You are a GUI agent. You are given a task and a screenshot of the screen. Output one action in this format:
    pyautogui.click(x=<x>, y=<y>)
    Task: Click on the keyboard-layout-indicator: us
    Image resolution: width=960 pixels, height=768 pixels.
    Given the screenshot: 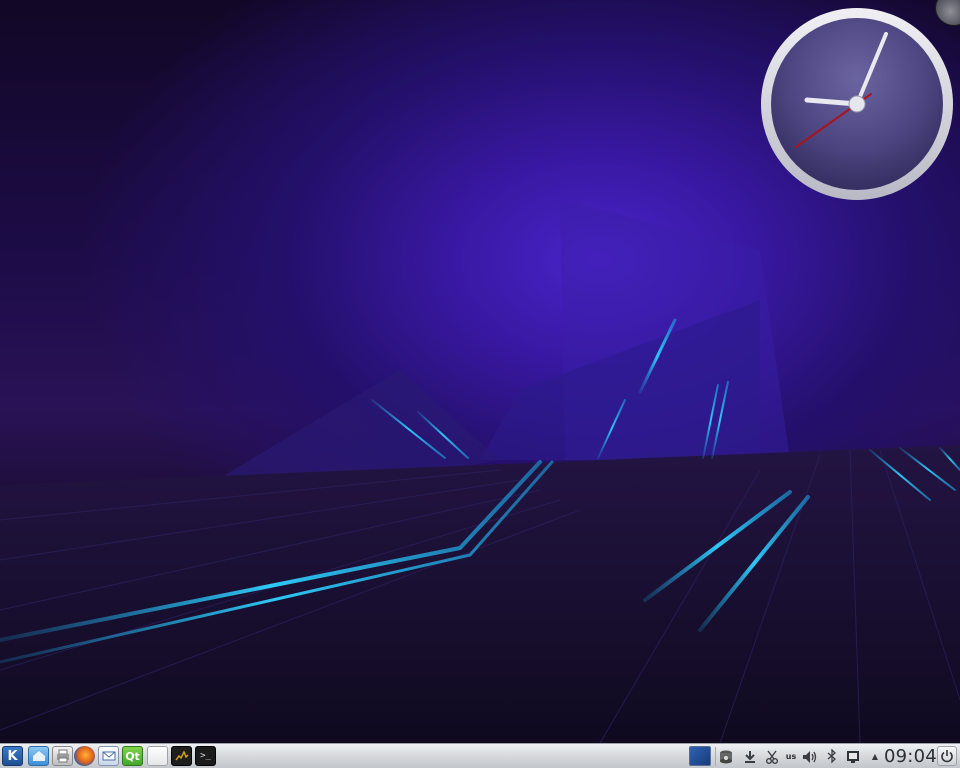 What is the action you would take?
    pyautogui.click(x=791, y=756)
    